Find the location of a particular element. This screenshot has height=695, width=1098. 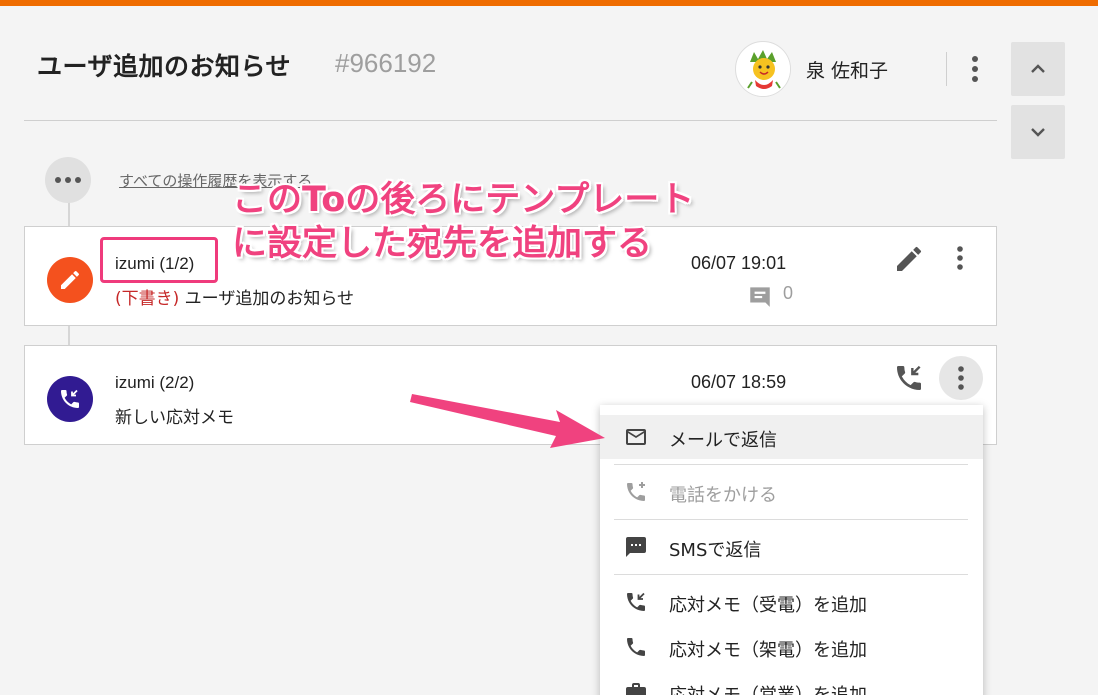

next-ticket-button is located at coordinates (1038, 132).